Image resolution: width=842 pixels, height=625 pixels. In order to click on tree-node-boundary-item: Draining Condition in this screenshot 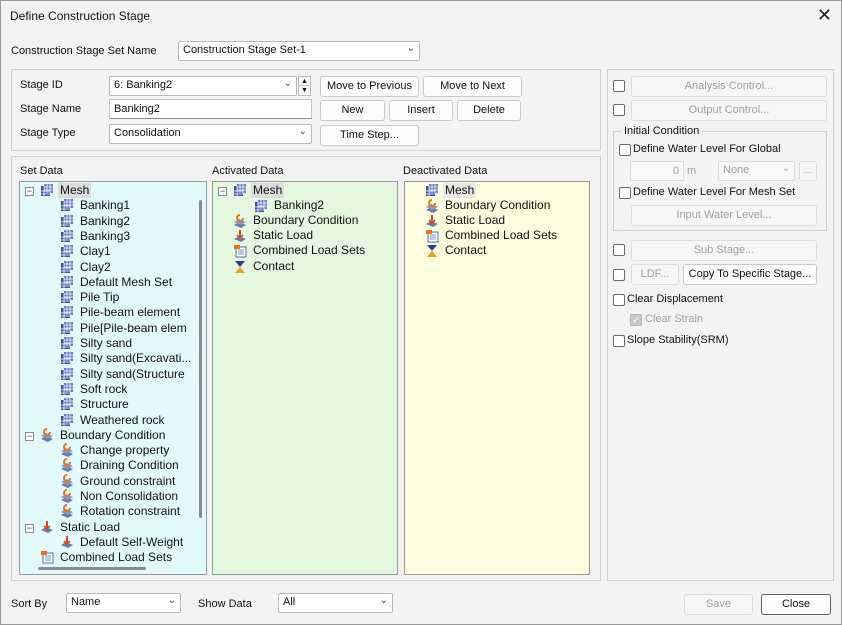, I will do `click(129, 465)`.